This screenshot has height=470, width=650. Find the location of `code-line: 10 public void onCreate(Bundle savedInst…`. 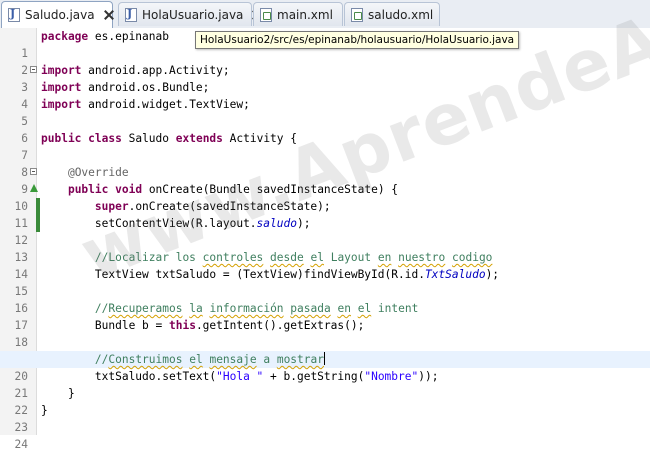

code-line: 10 public void onCreate(Bundle savedInst… is located at coordinates (325, 197).